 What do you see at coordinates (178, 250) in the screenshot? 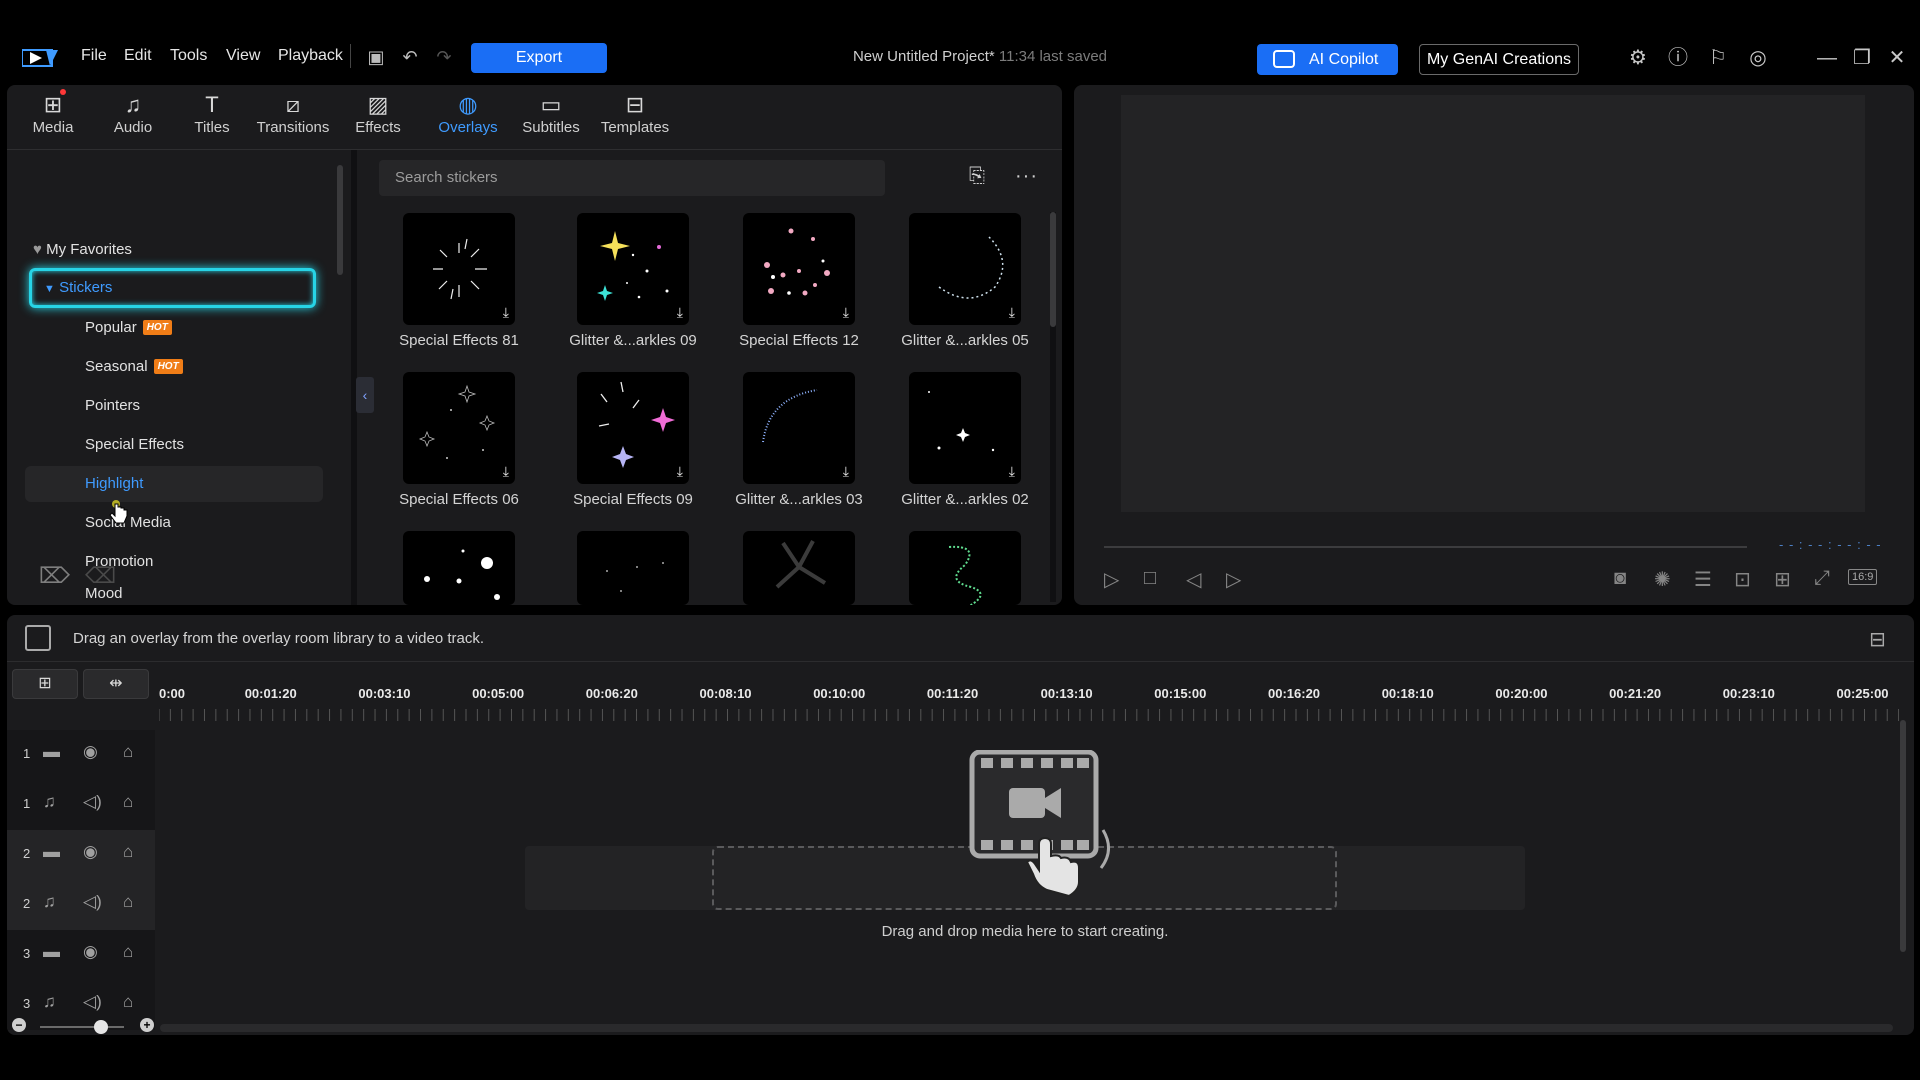
I see `tree-item-my-favorites: ♥ My Favorites` at bounding box center [178, 250].